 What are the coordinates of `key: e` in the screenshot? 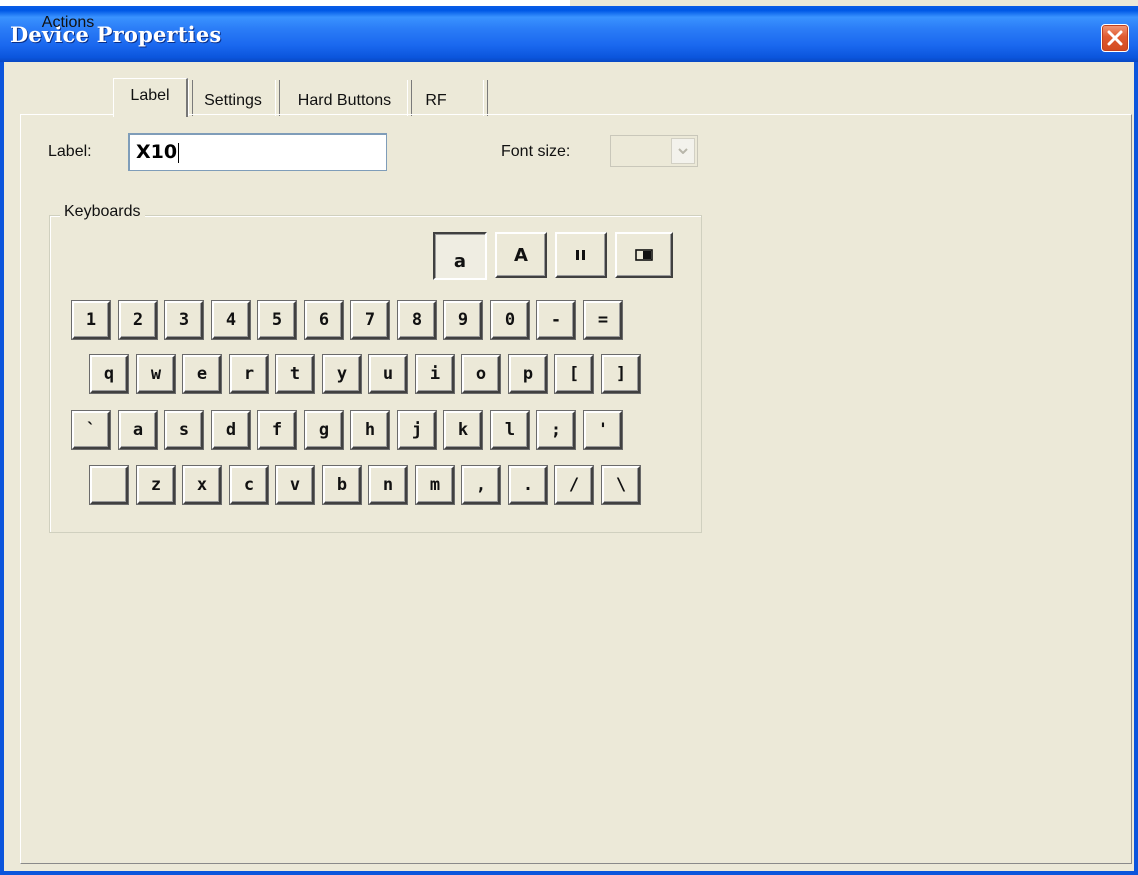 It's located at (202, 374).